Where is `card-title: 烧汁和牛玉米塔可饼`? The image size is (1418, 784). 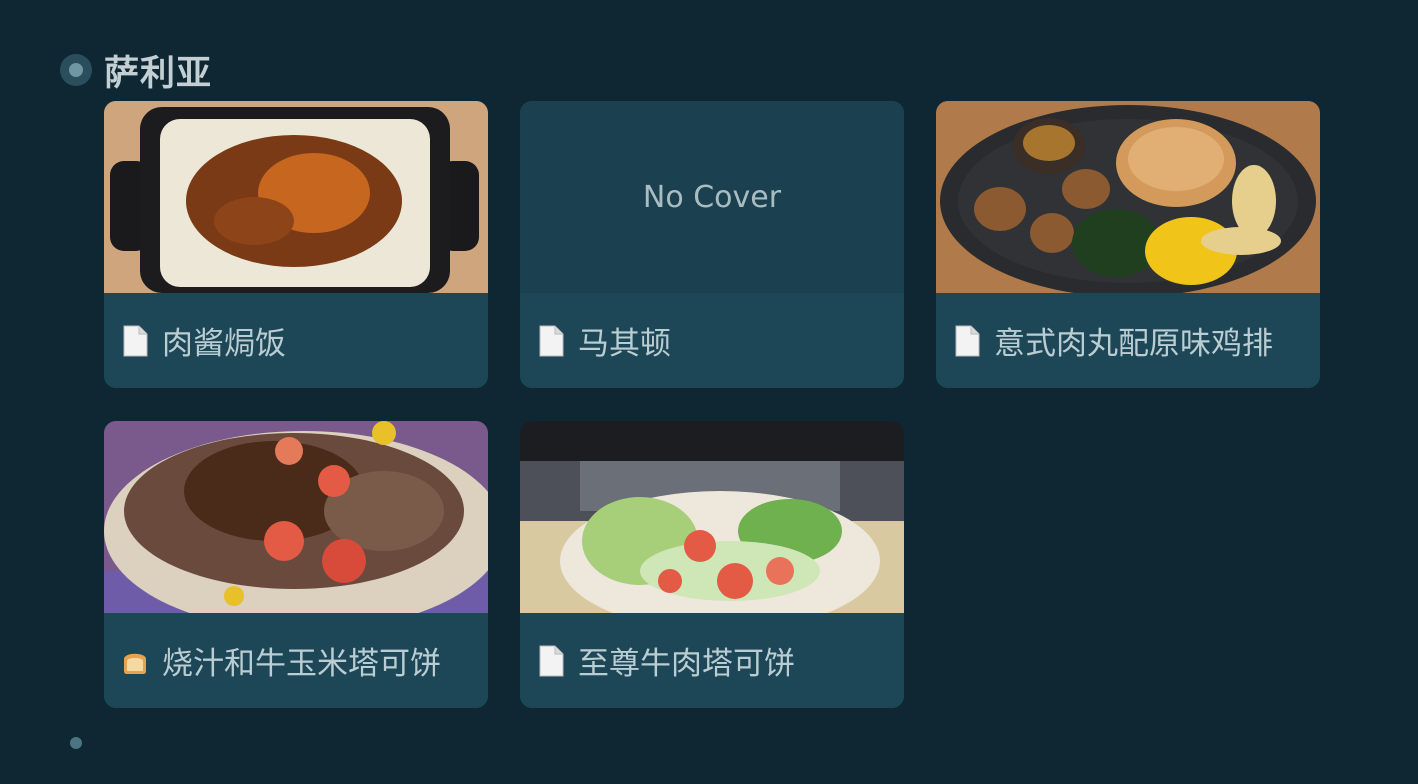 card-title: 烧汁和牛玉米塔可饼 is located at coordinates (301, 664).